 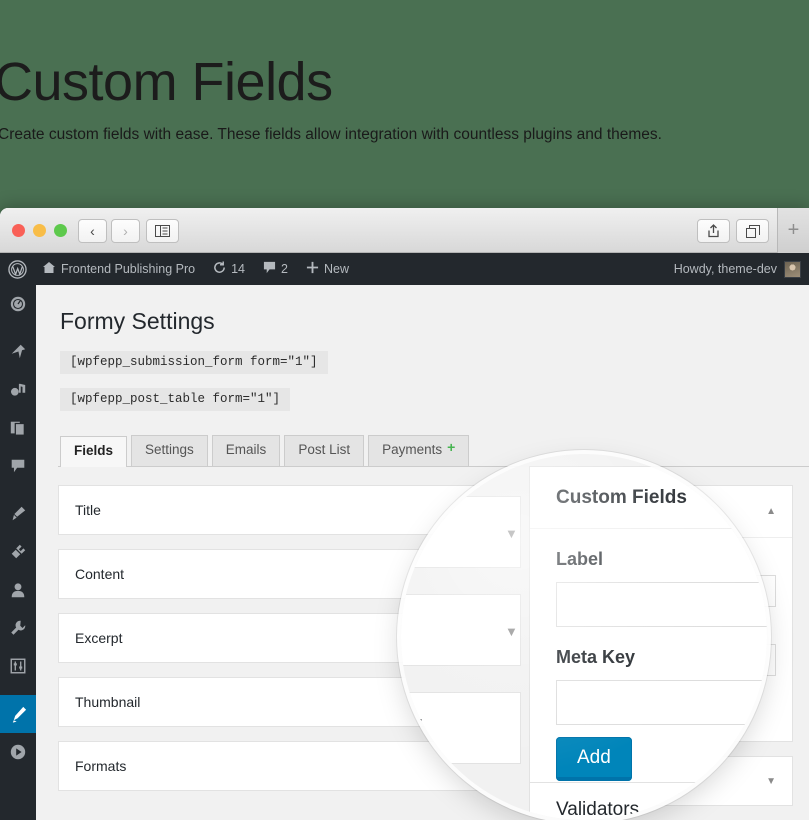 I want to click on comments-count: 2, so click(x=284, y=269).